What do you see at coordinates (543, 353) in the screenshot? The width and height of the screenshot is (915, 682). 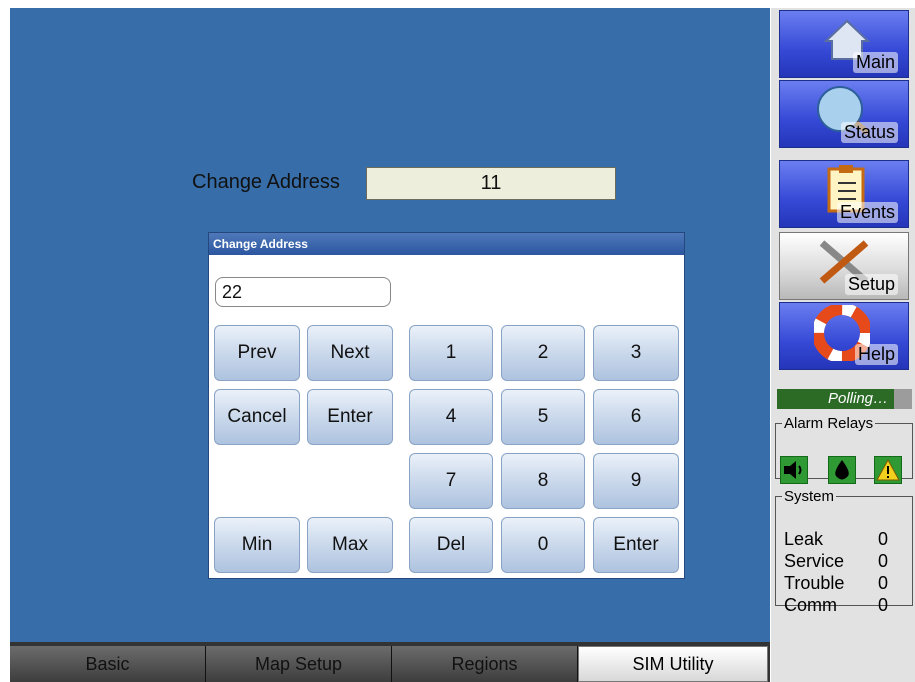 I see `key-2: 2` at bounding box center [543, 353].